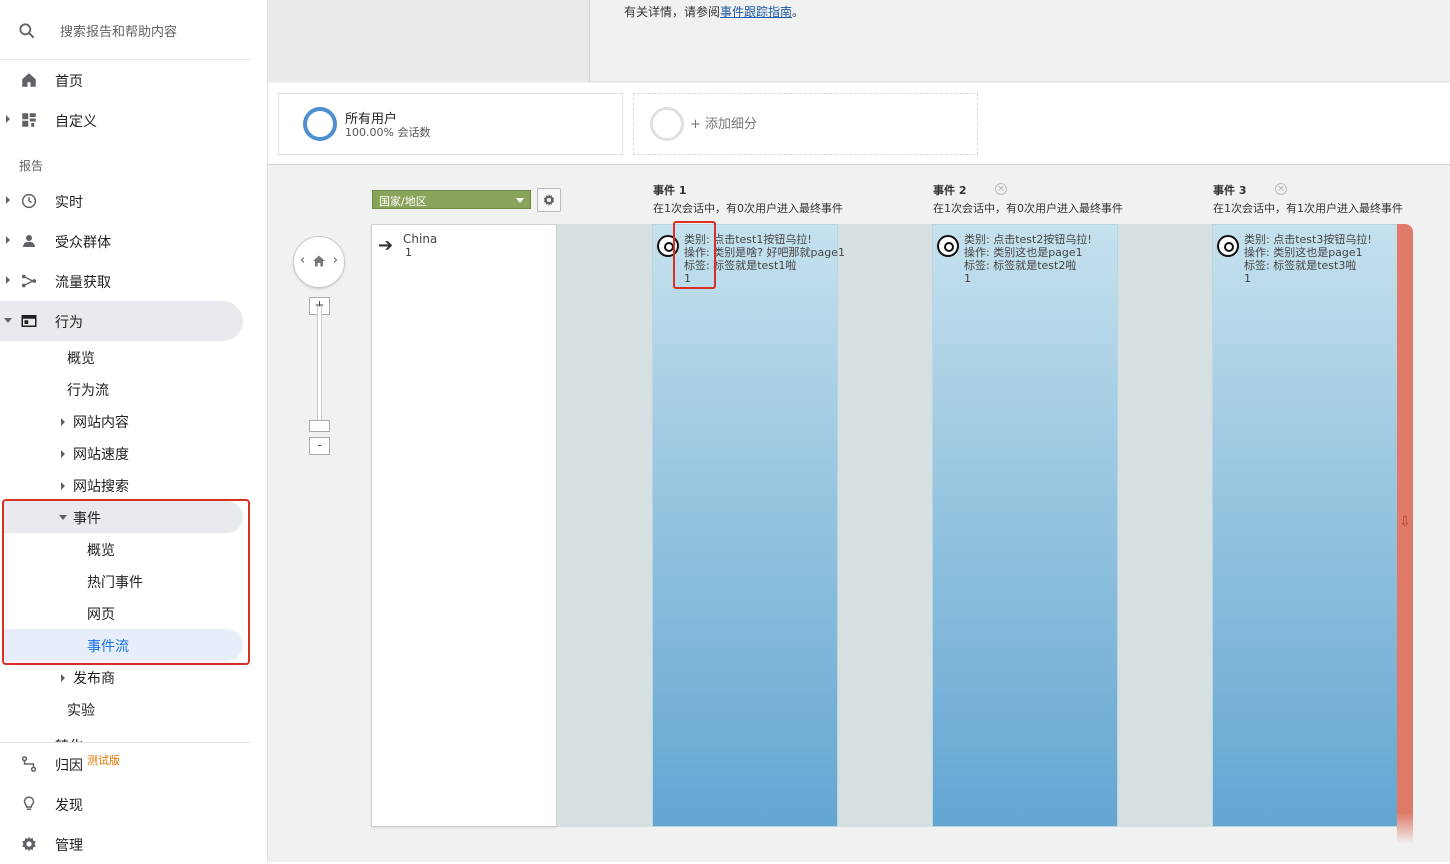  Describe the element at coordinates (748, 208) in the screenshot. I see `event-column-subtitle: 在1次会话中，有0次用户进入最终事件` at that location.